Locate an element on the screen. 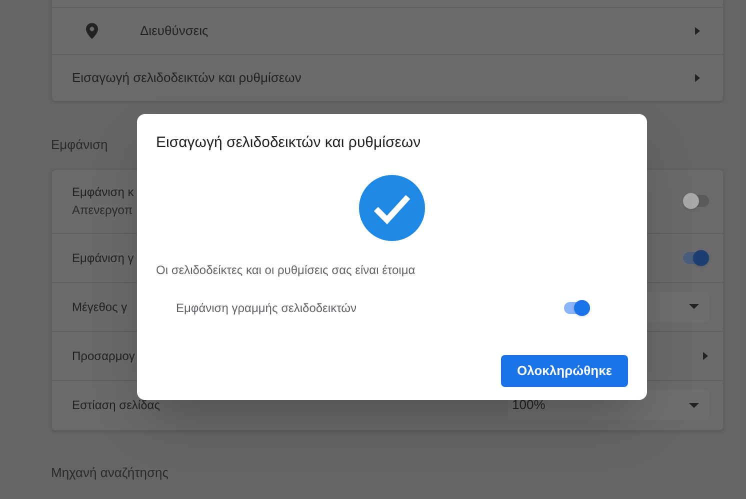  setting-label: Εμφάνιση γ is located at coordinates (103, 257).